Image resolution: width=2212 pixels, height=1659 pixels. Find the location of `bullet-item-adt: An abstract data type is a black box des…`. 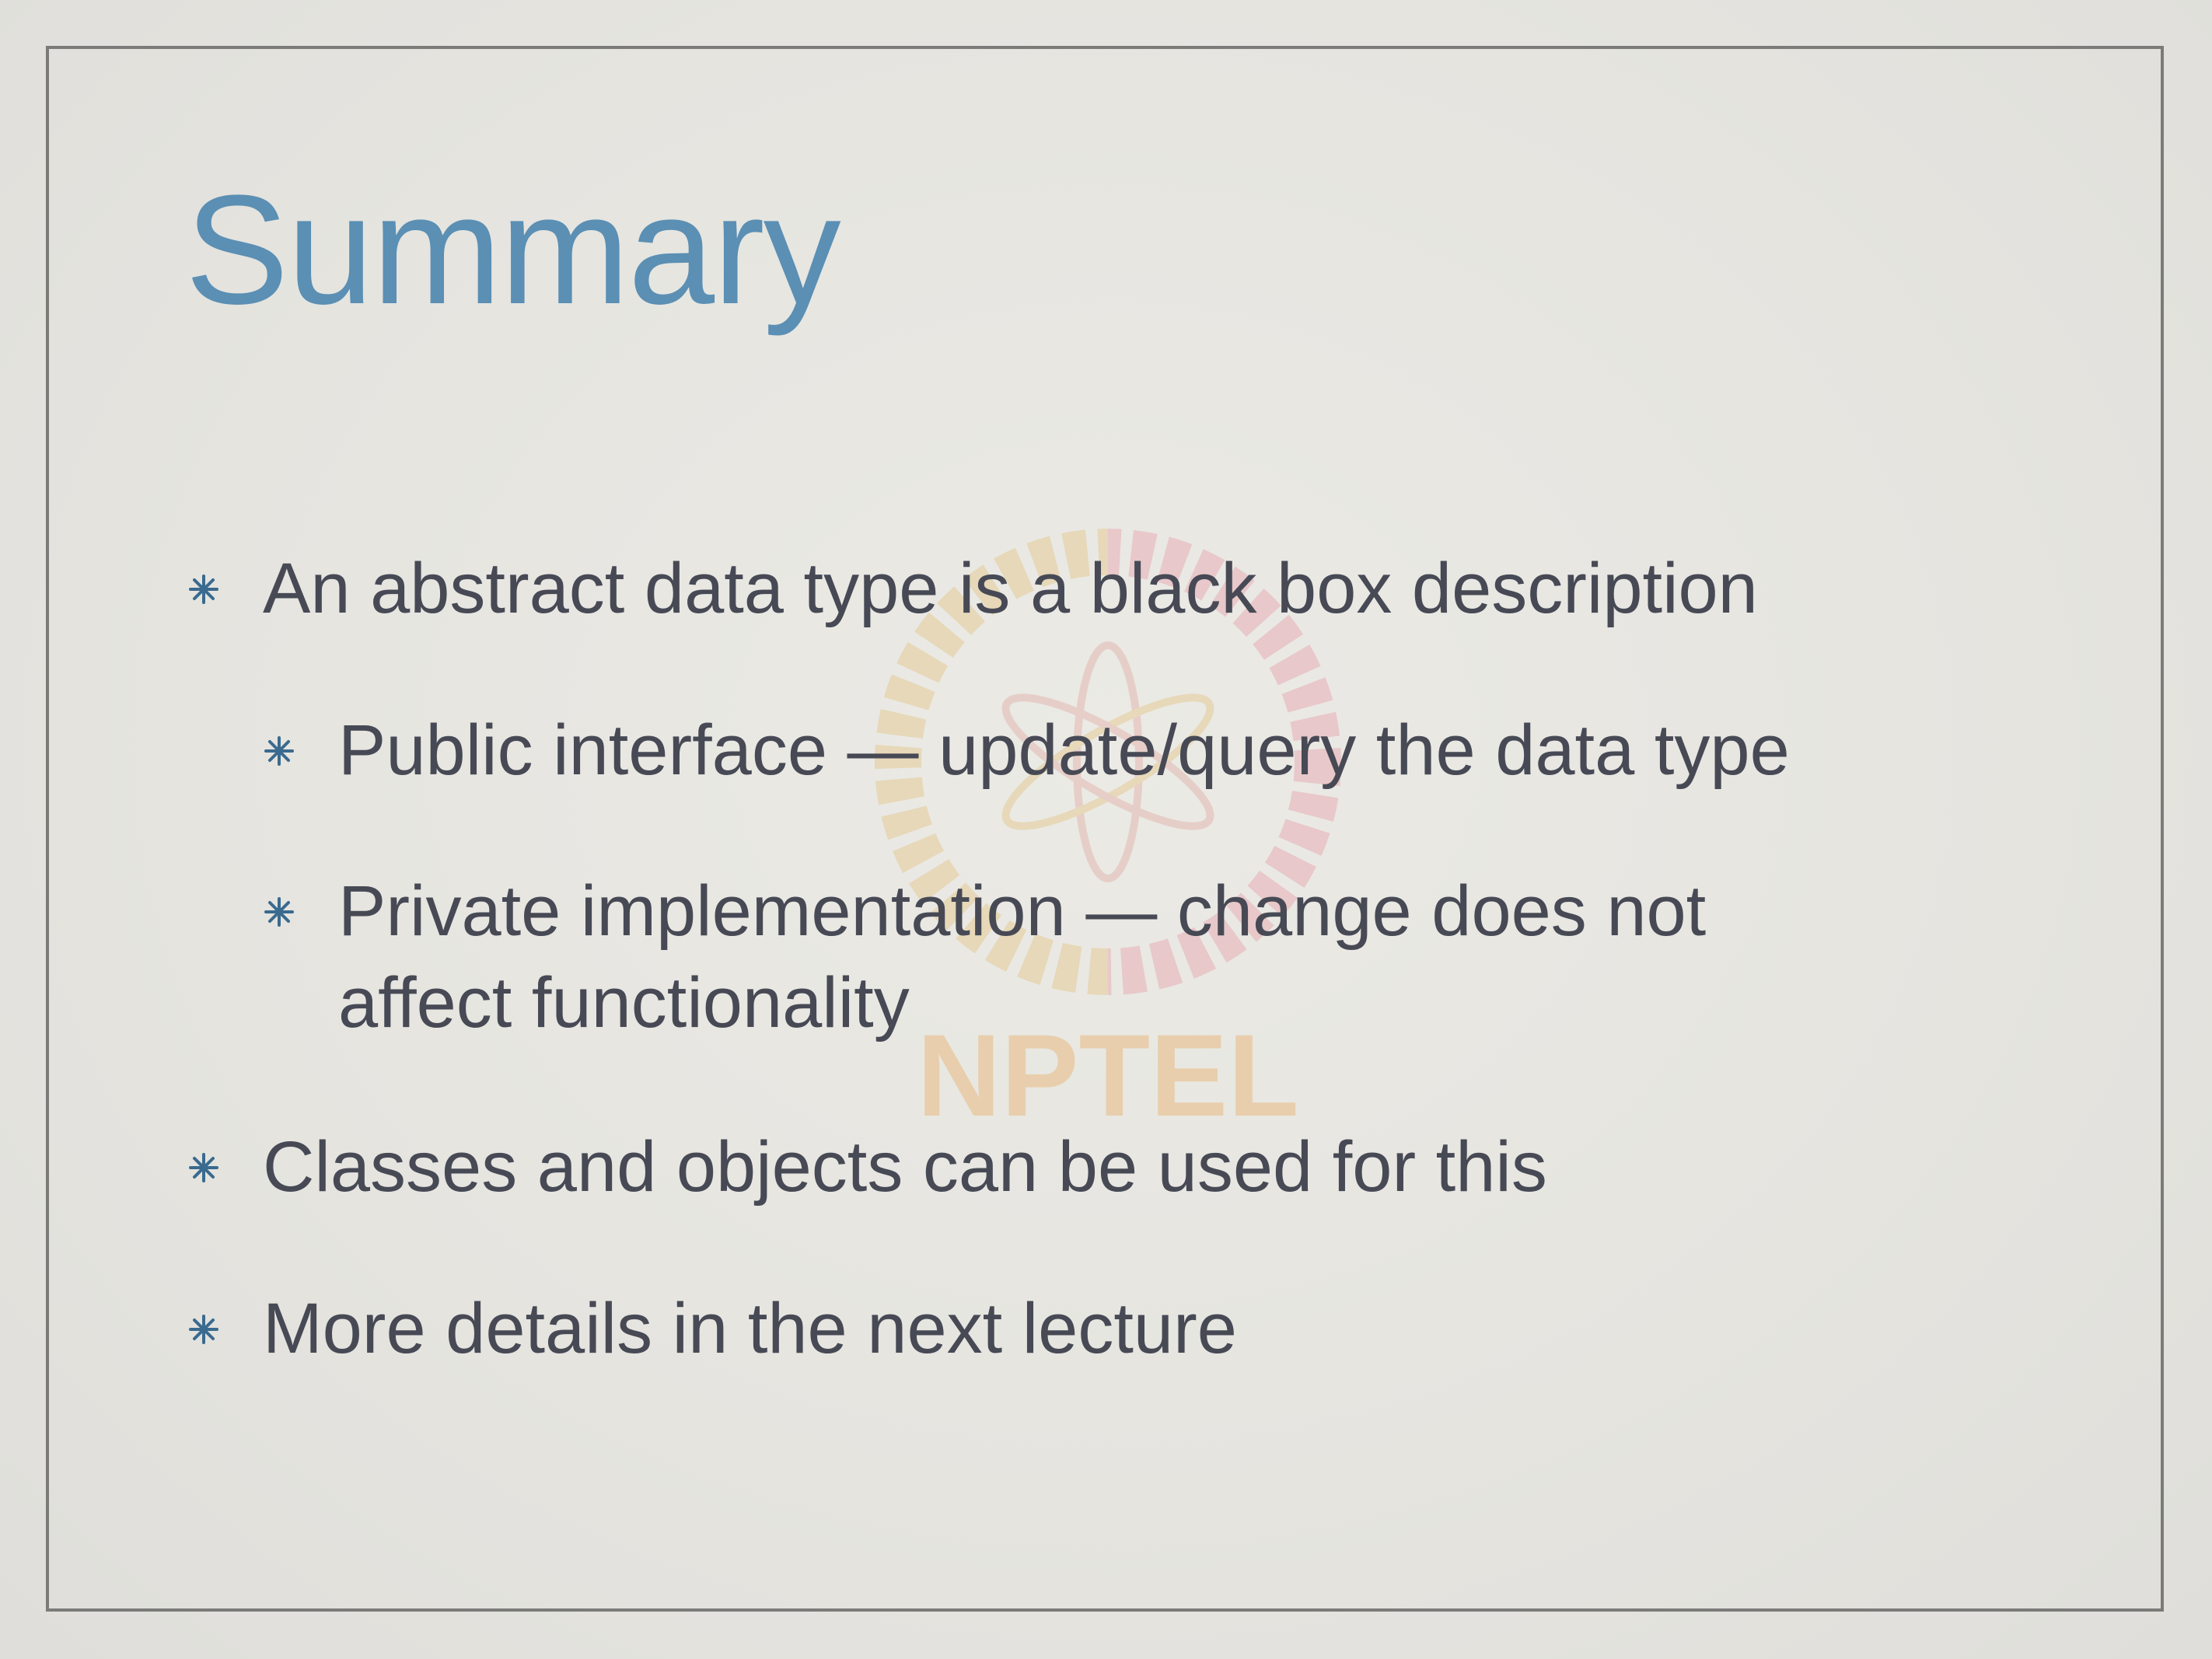

bullet-item-adt: An abstract data type is a black box des… is located at coordinates (973, 588).